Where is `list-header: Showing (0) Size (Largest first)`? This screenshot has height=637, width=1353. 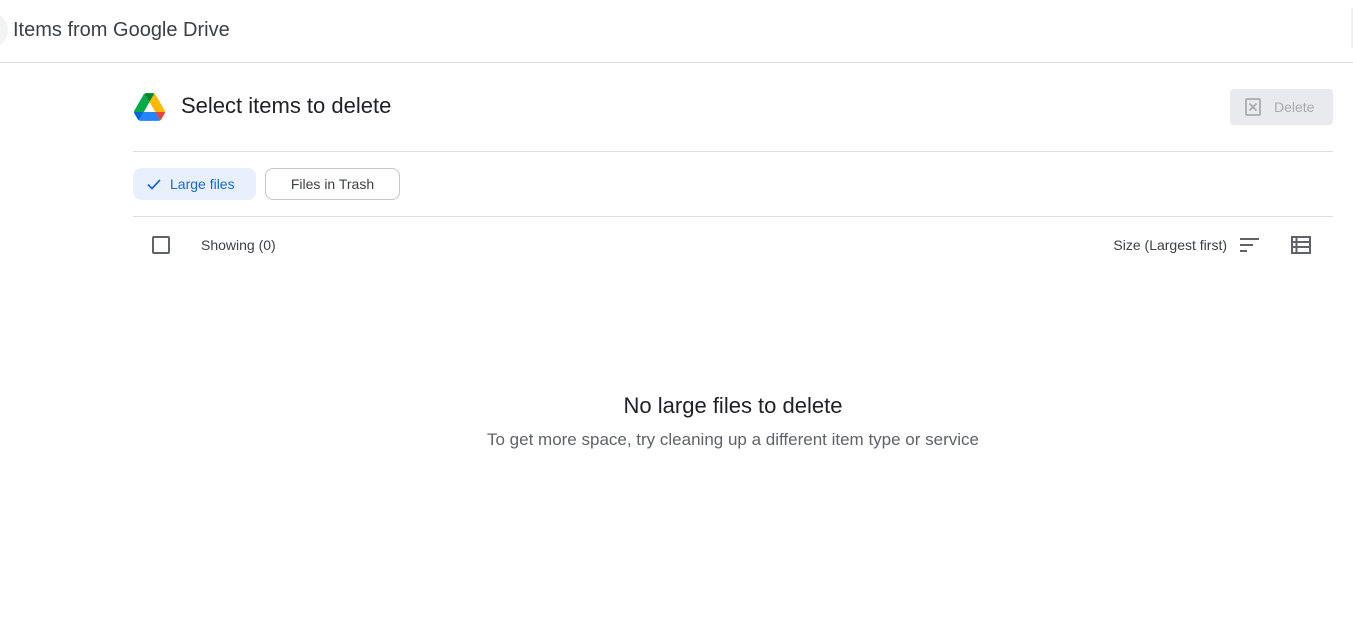 list-header: Showing (0) Size (Largest first) is located at coordinates (733, 245).